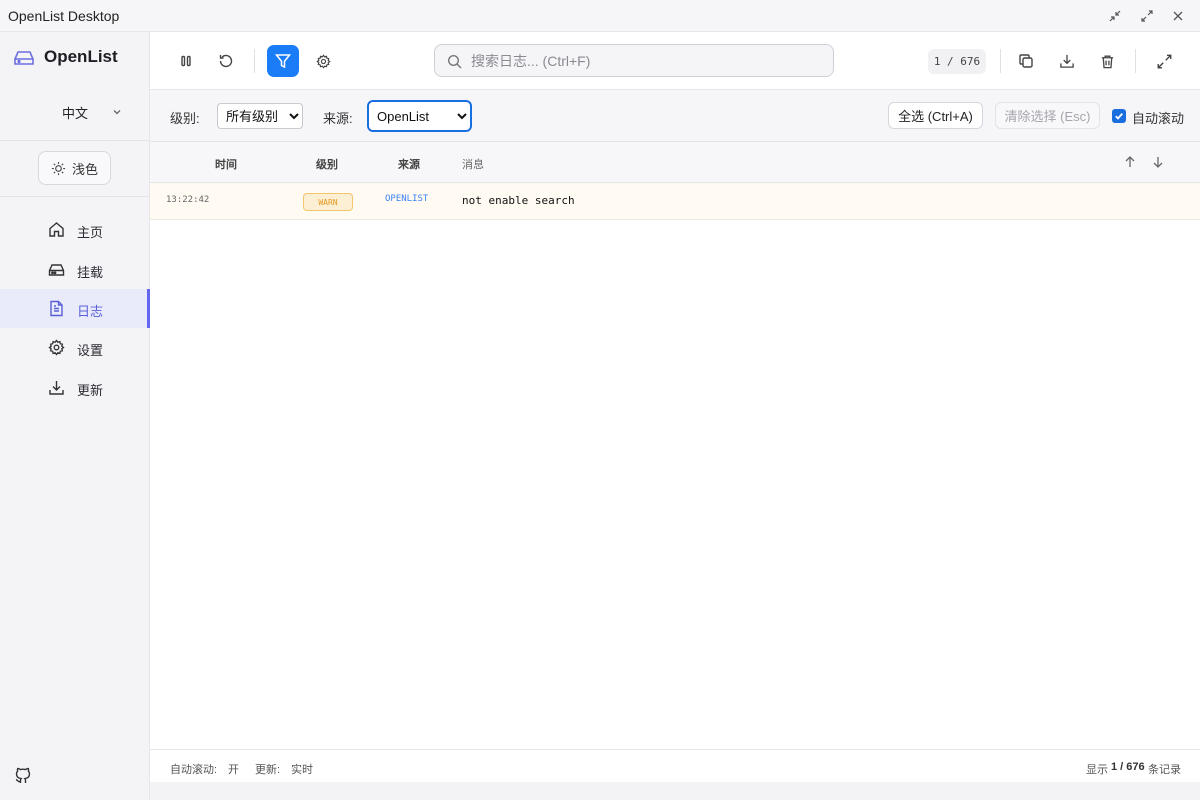 The height and width of the screenshot is (800, 1200). I want to click on language-value: 中文, so click(74, 113).